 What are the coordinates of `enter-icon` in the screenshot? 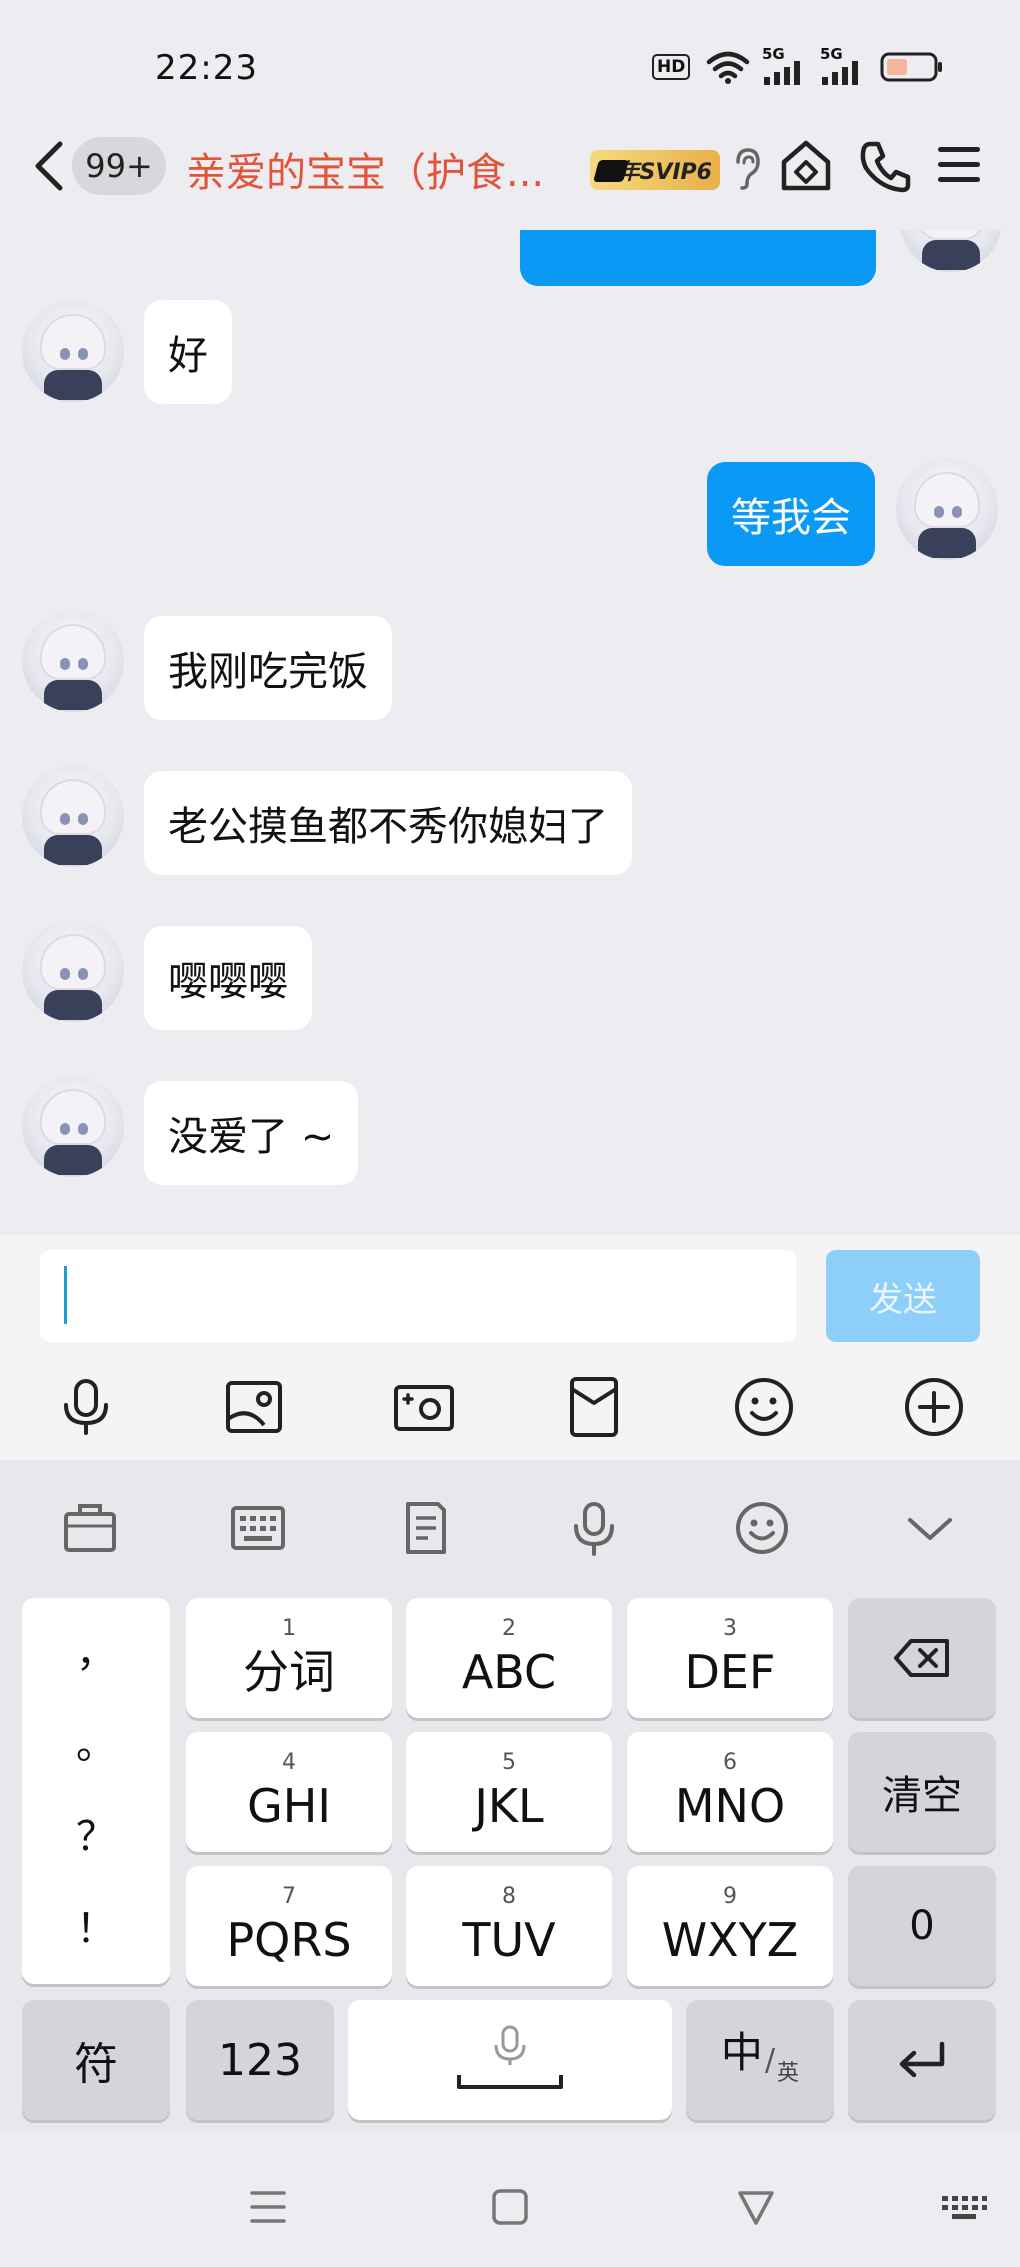 It's located at (922, 2059).